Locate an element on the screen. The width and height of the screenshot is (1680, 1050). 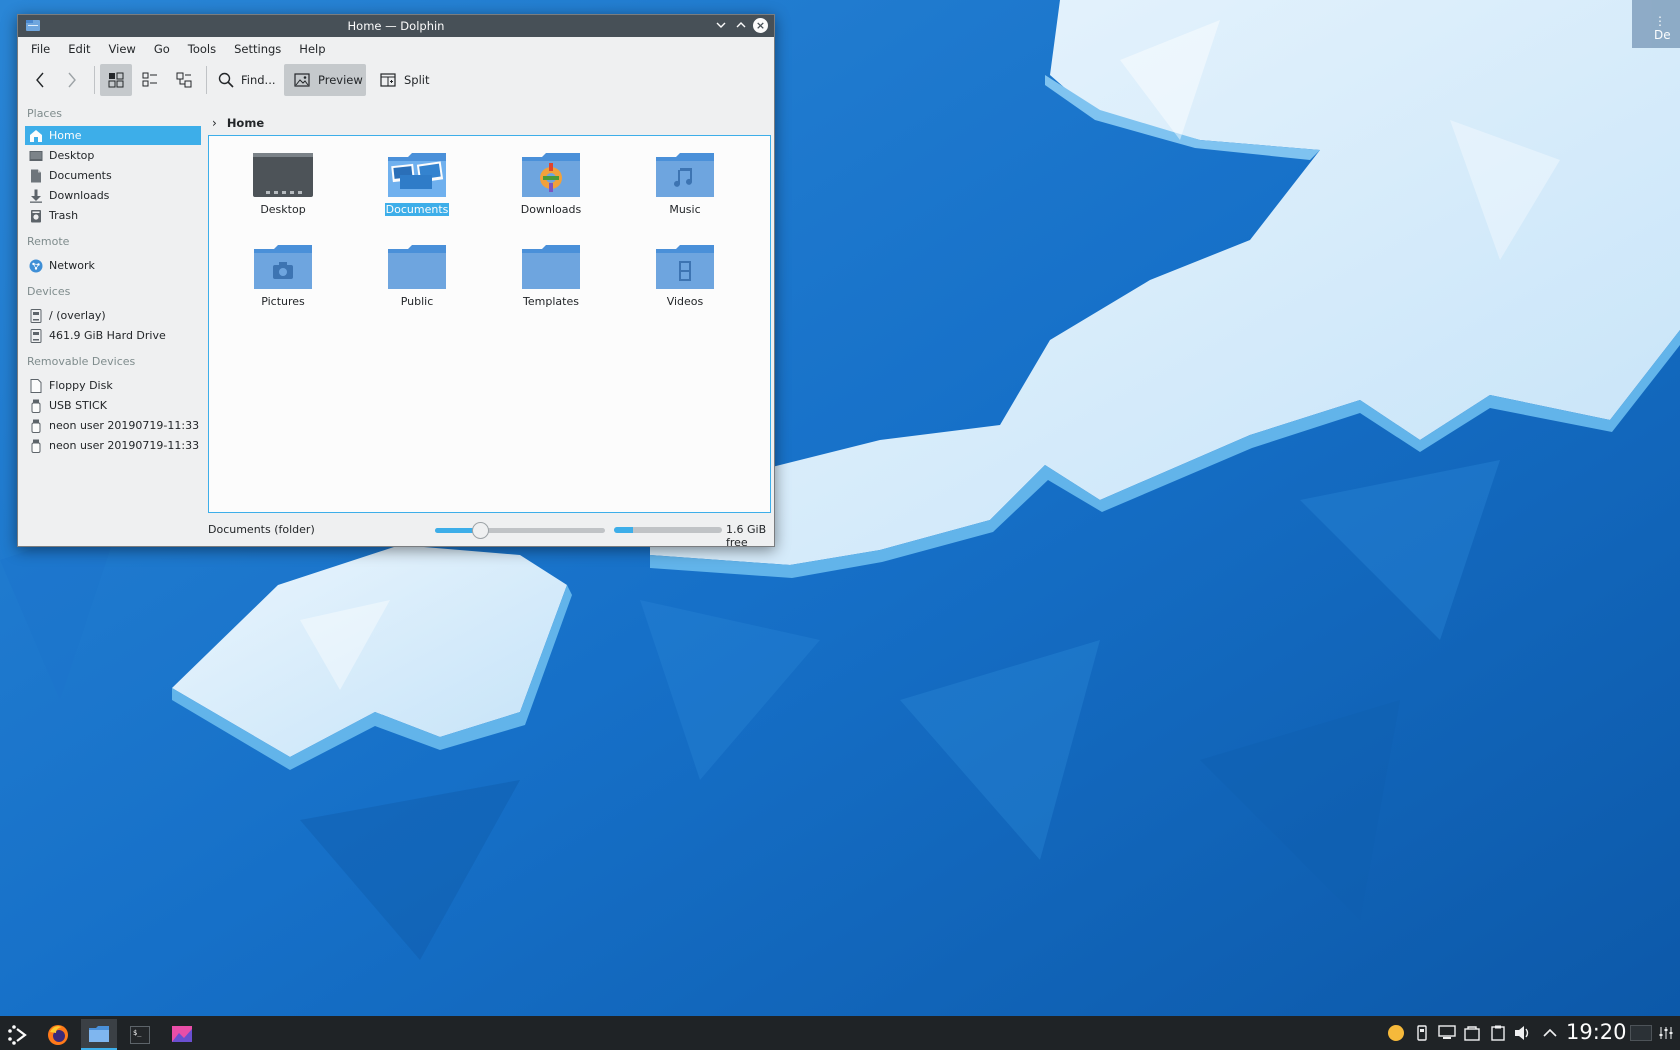
file-item-music: Music is located at coordinates (685, 179).